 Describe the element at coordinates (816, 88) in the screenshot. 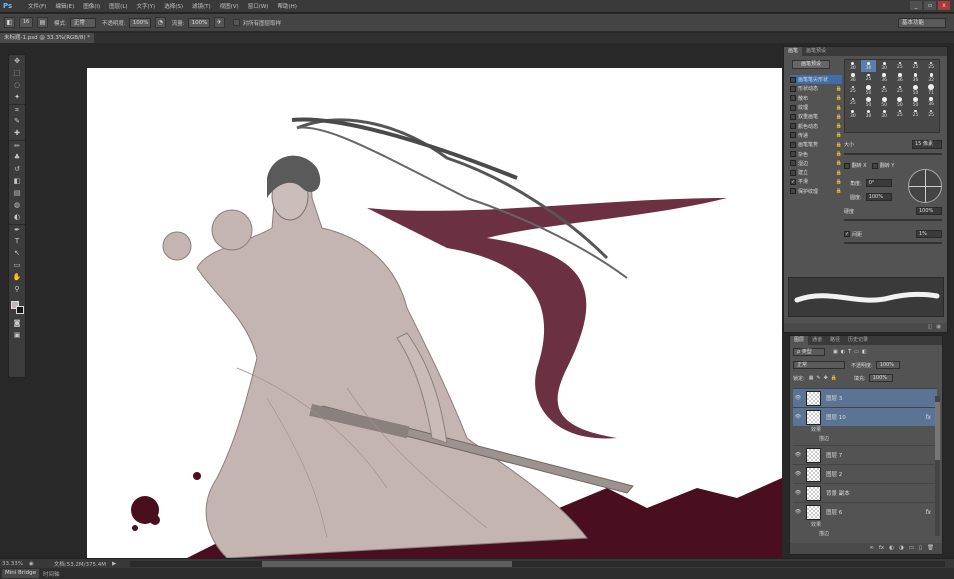

I see `brush-option-row: 形状动态 🔒` at that location.